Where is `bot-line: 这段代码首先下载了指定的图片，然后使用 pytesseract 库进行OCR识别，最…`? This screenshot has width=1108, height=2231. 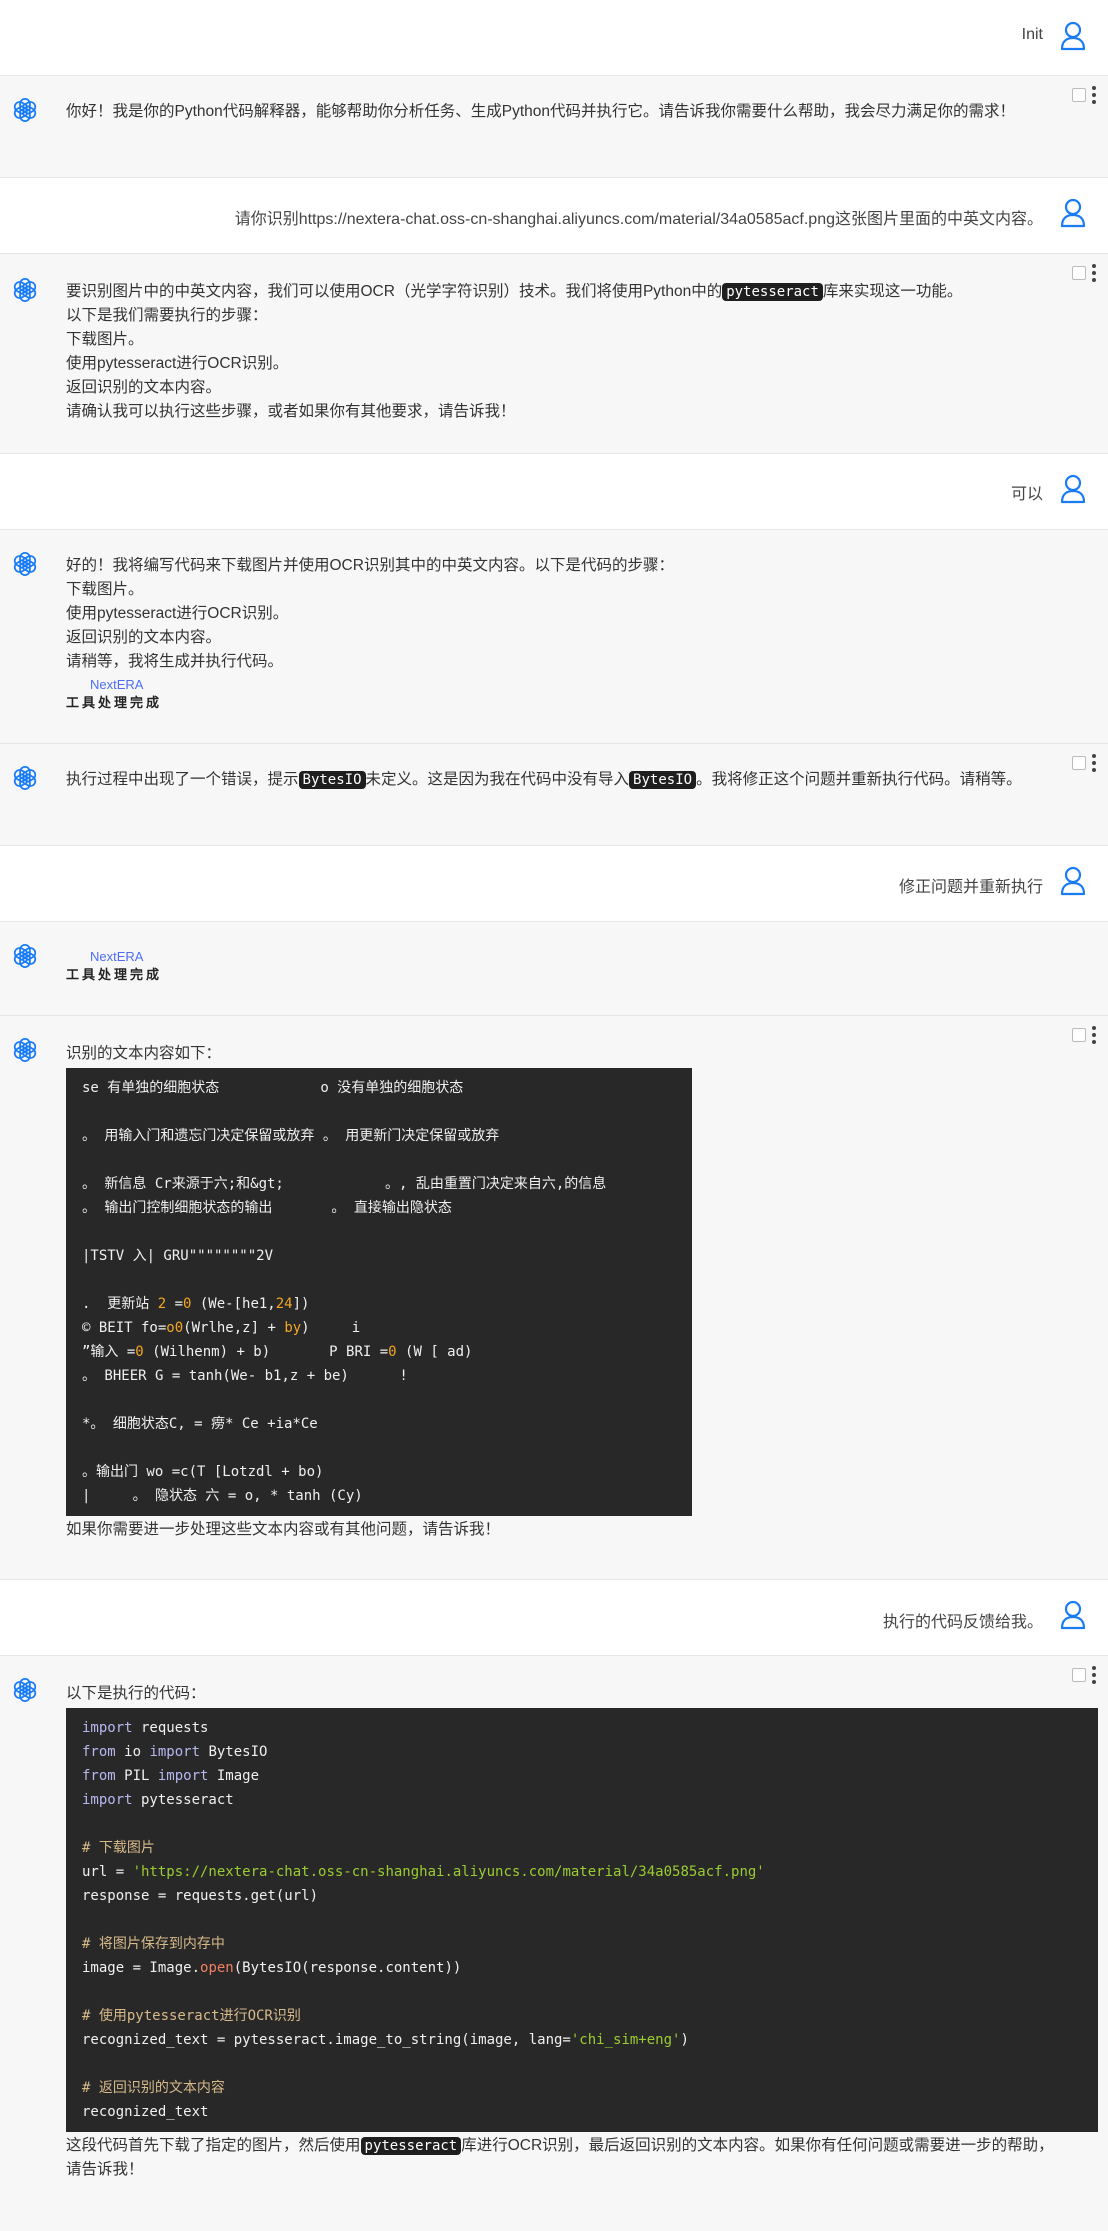
bot-line: 这段代码首先下载了指定的图片，然后使用 pytesseract 库进行OCR识别，最… is located at coordinates (560, 2146).